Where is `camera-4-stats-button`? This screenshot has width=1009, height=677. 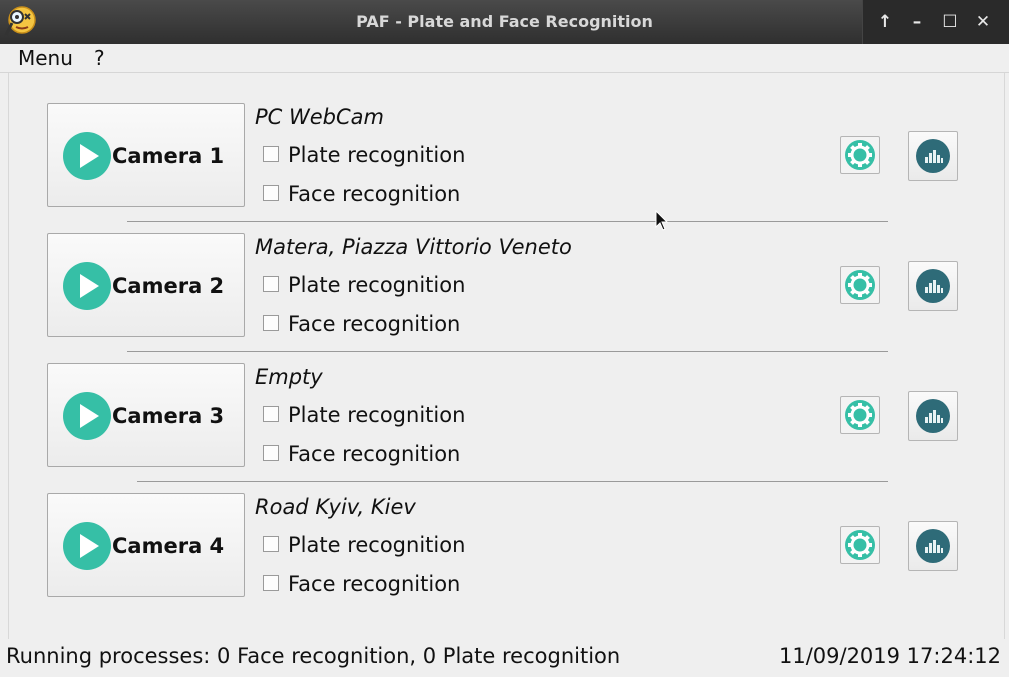
camera-4-stats-button is located at coordinates (933, 546).